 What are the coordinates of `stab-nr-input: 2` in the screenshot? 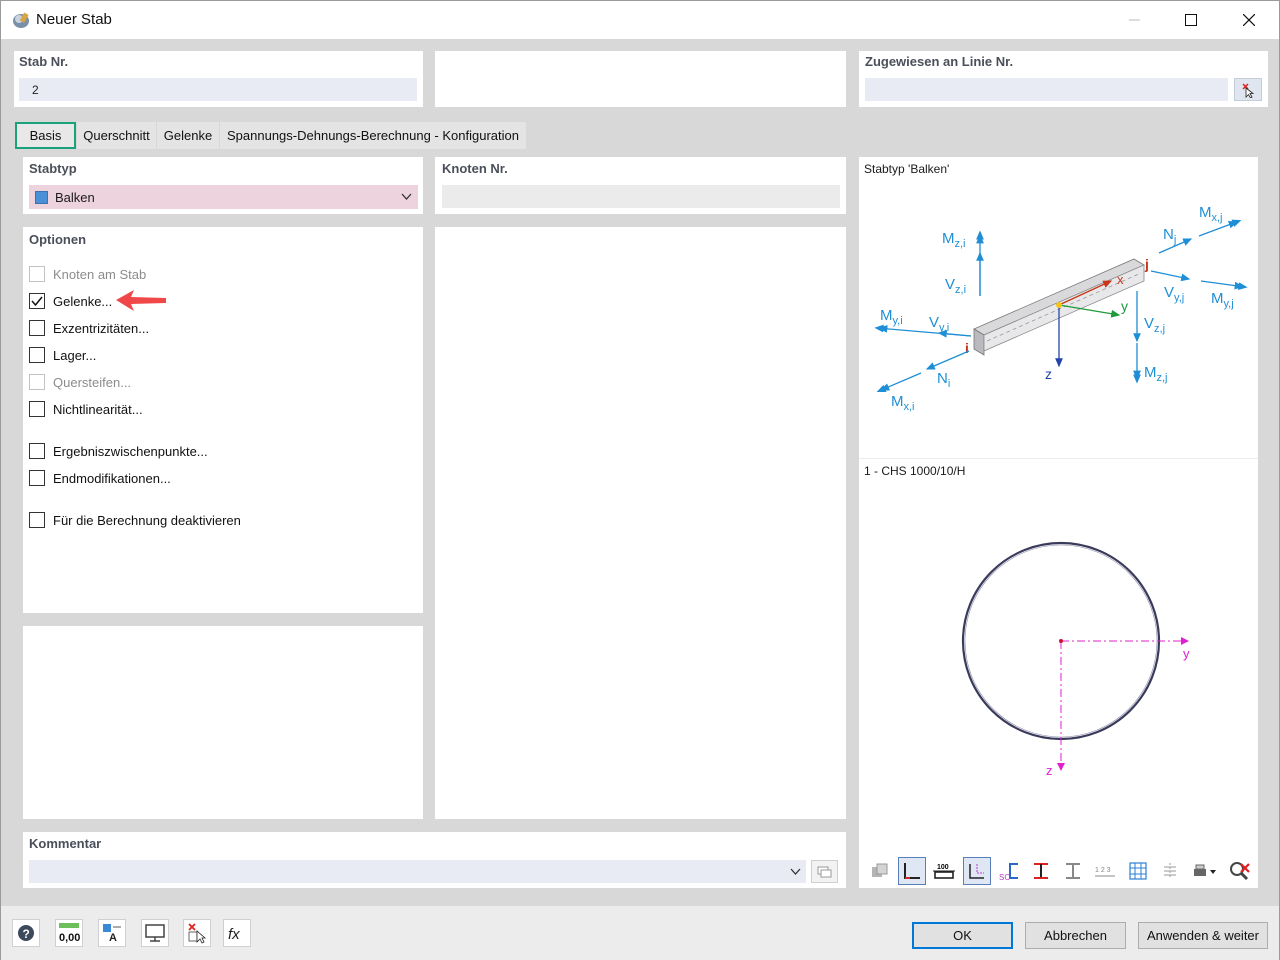 It's located at (218, 89).